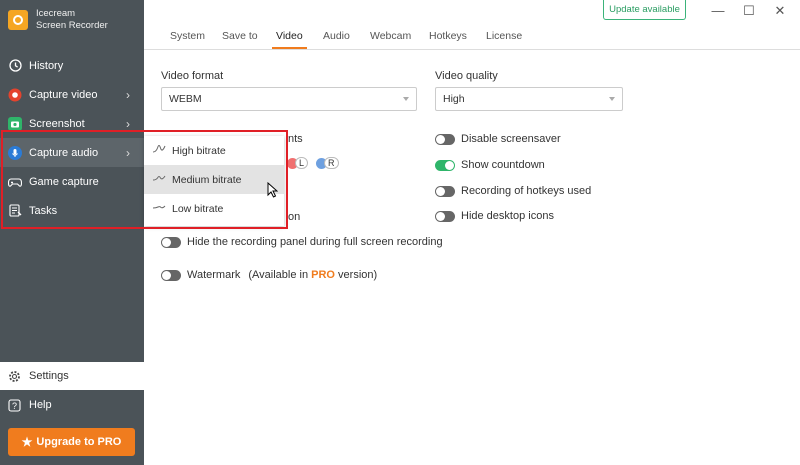 This screenshot has height=465, width=800. I want to click on record-icon, so click(15, 95).